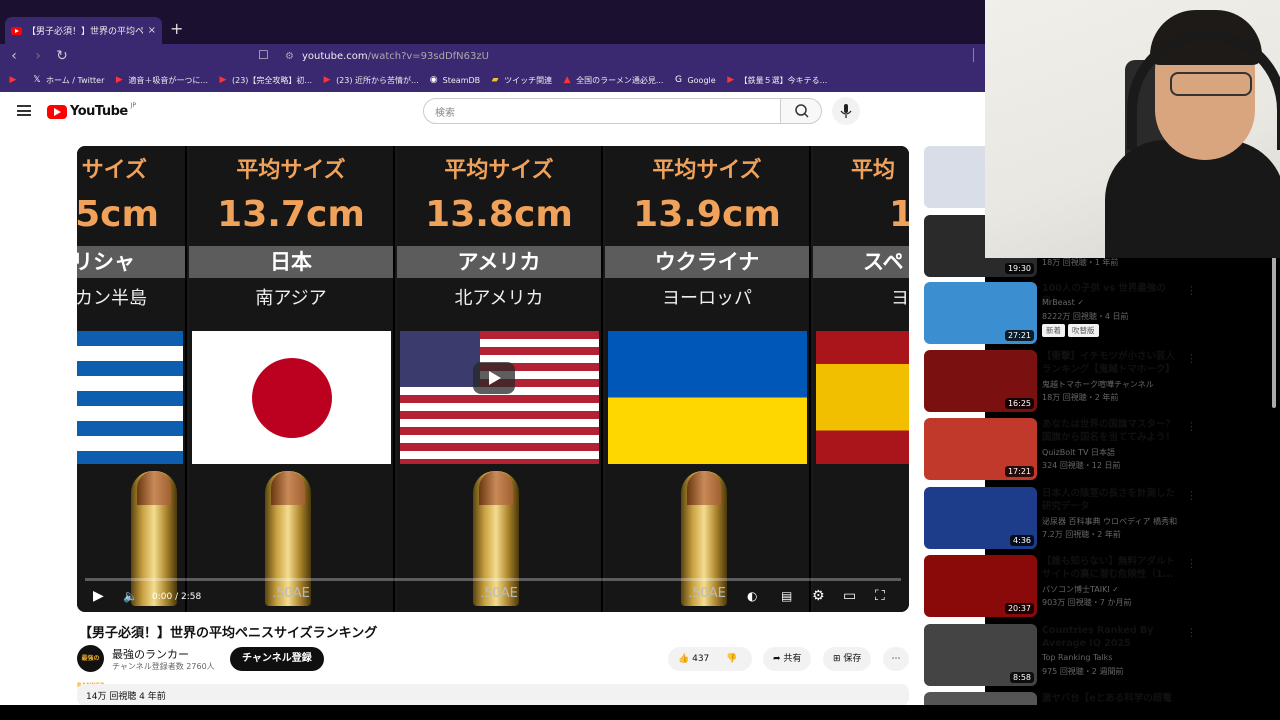 The width and height of the screenshot is (1280, 720). Describe the element at coordinates (1019, 268) in the screenshot. I see `duration-badge: 19:30` at that location.